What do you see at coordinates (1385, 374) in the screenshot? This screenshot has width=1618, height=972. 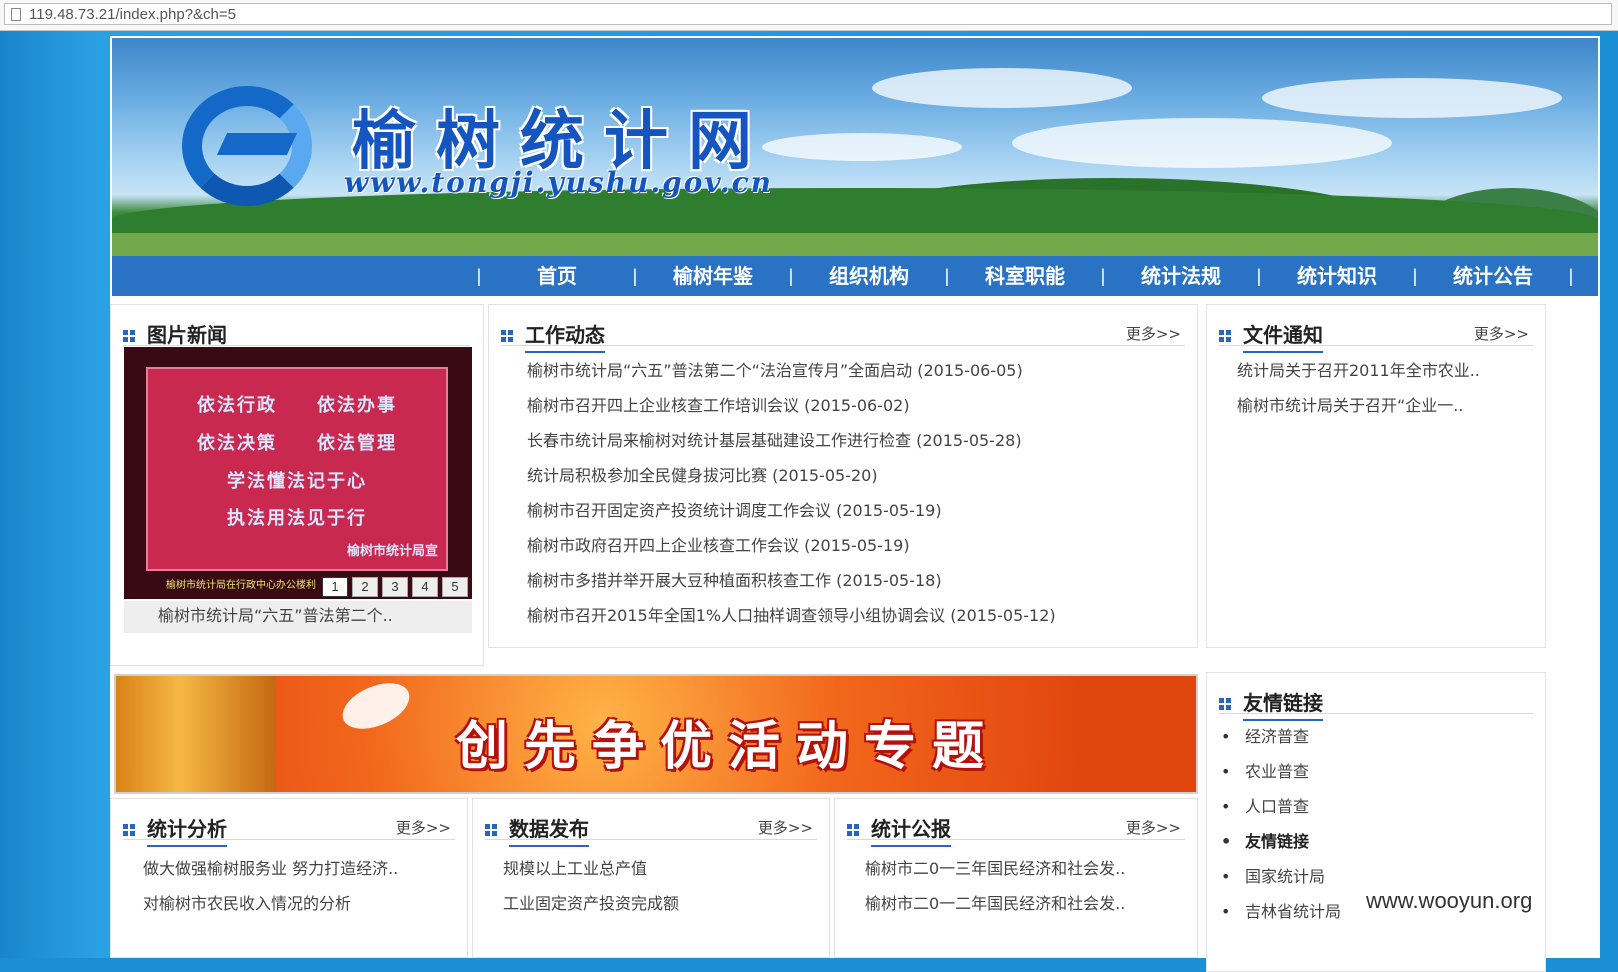 I see `list-item: 统计局关于召开2011年全市农业..` at bounding box center [1385, 374].